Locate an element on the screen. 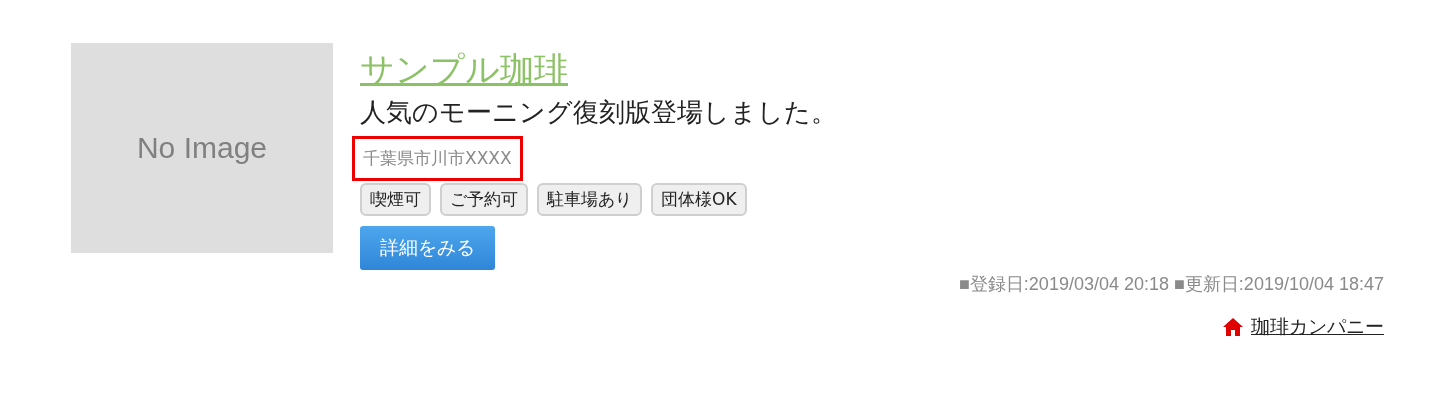 The height and width of the screenshot is (400, 1456). feature-tag: ご予約可 is located at coordinates (484, 199).